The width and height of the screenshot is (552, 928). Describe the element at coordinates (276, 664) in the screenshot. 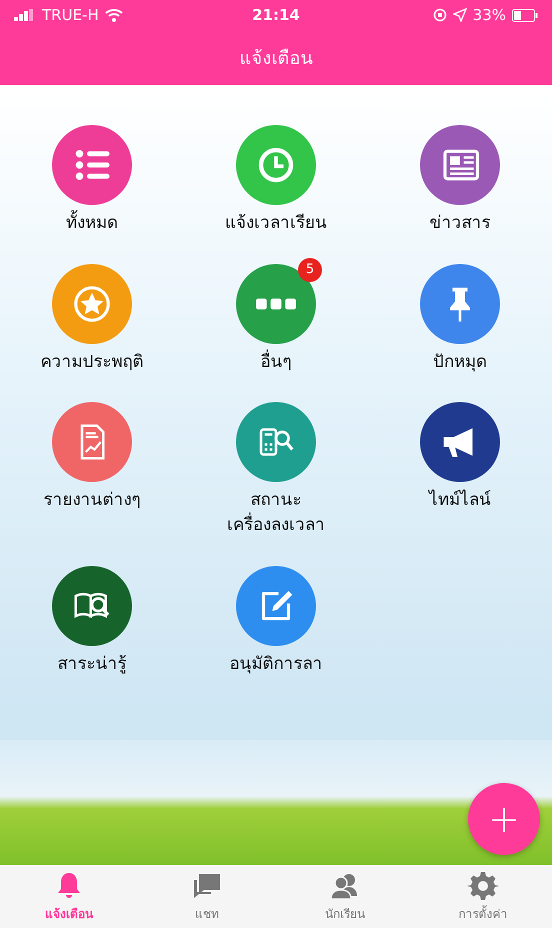

I see `menu-label: อนุมัติการลา` at that location.